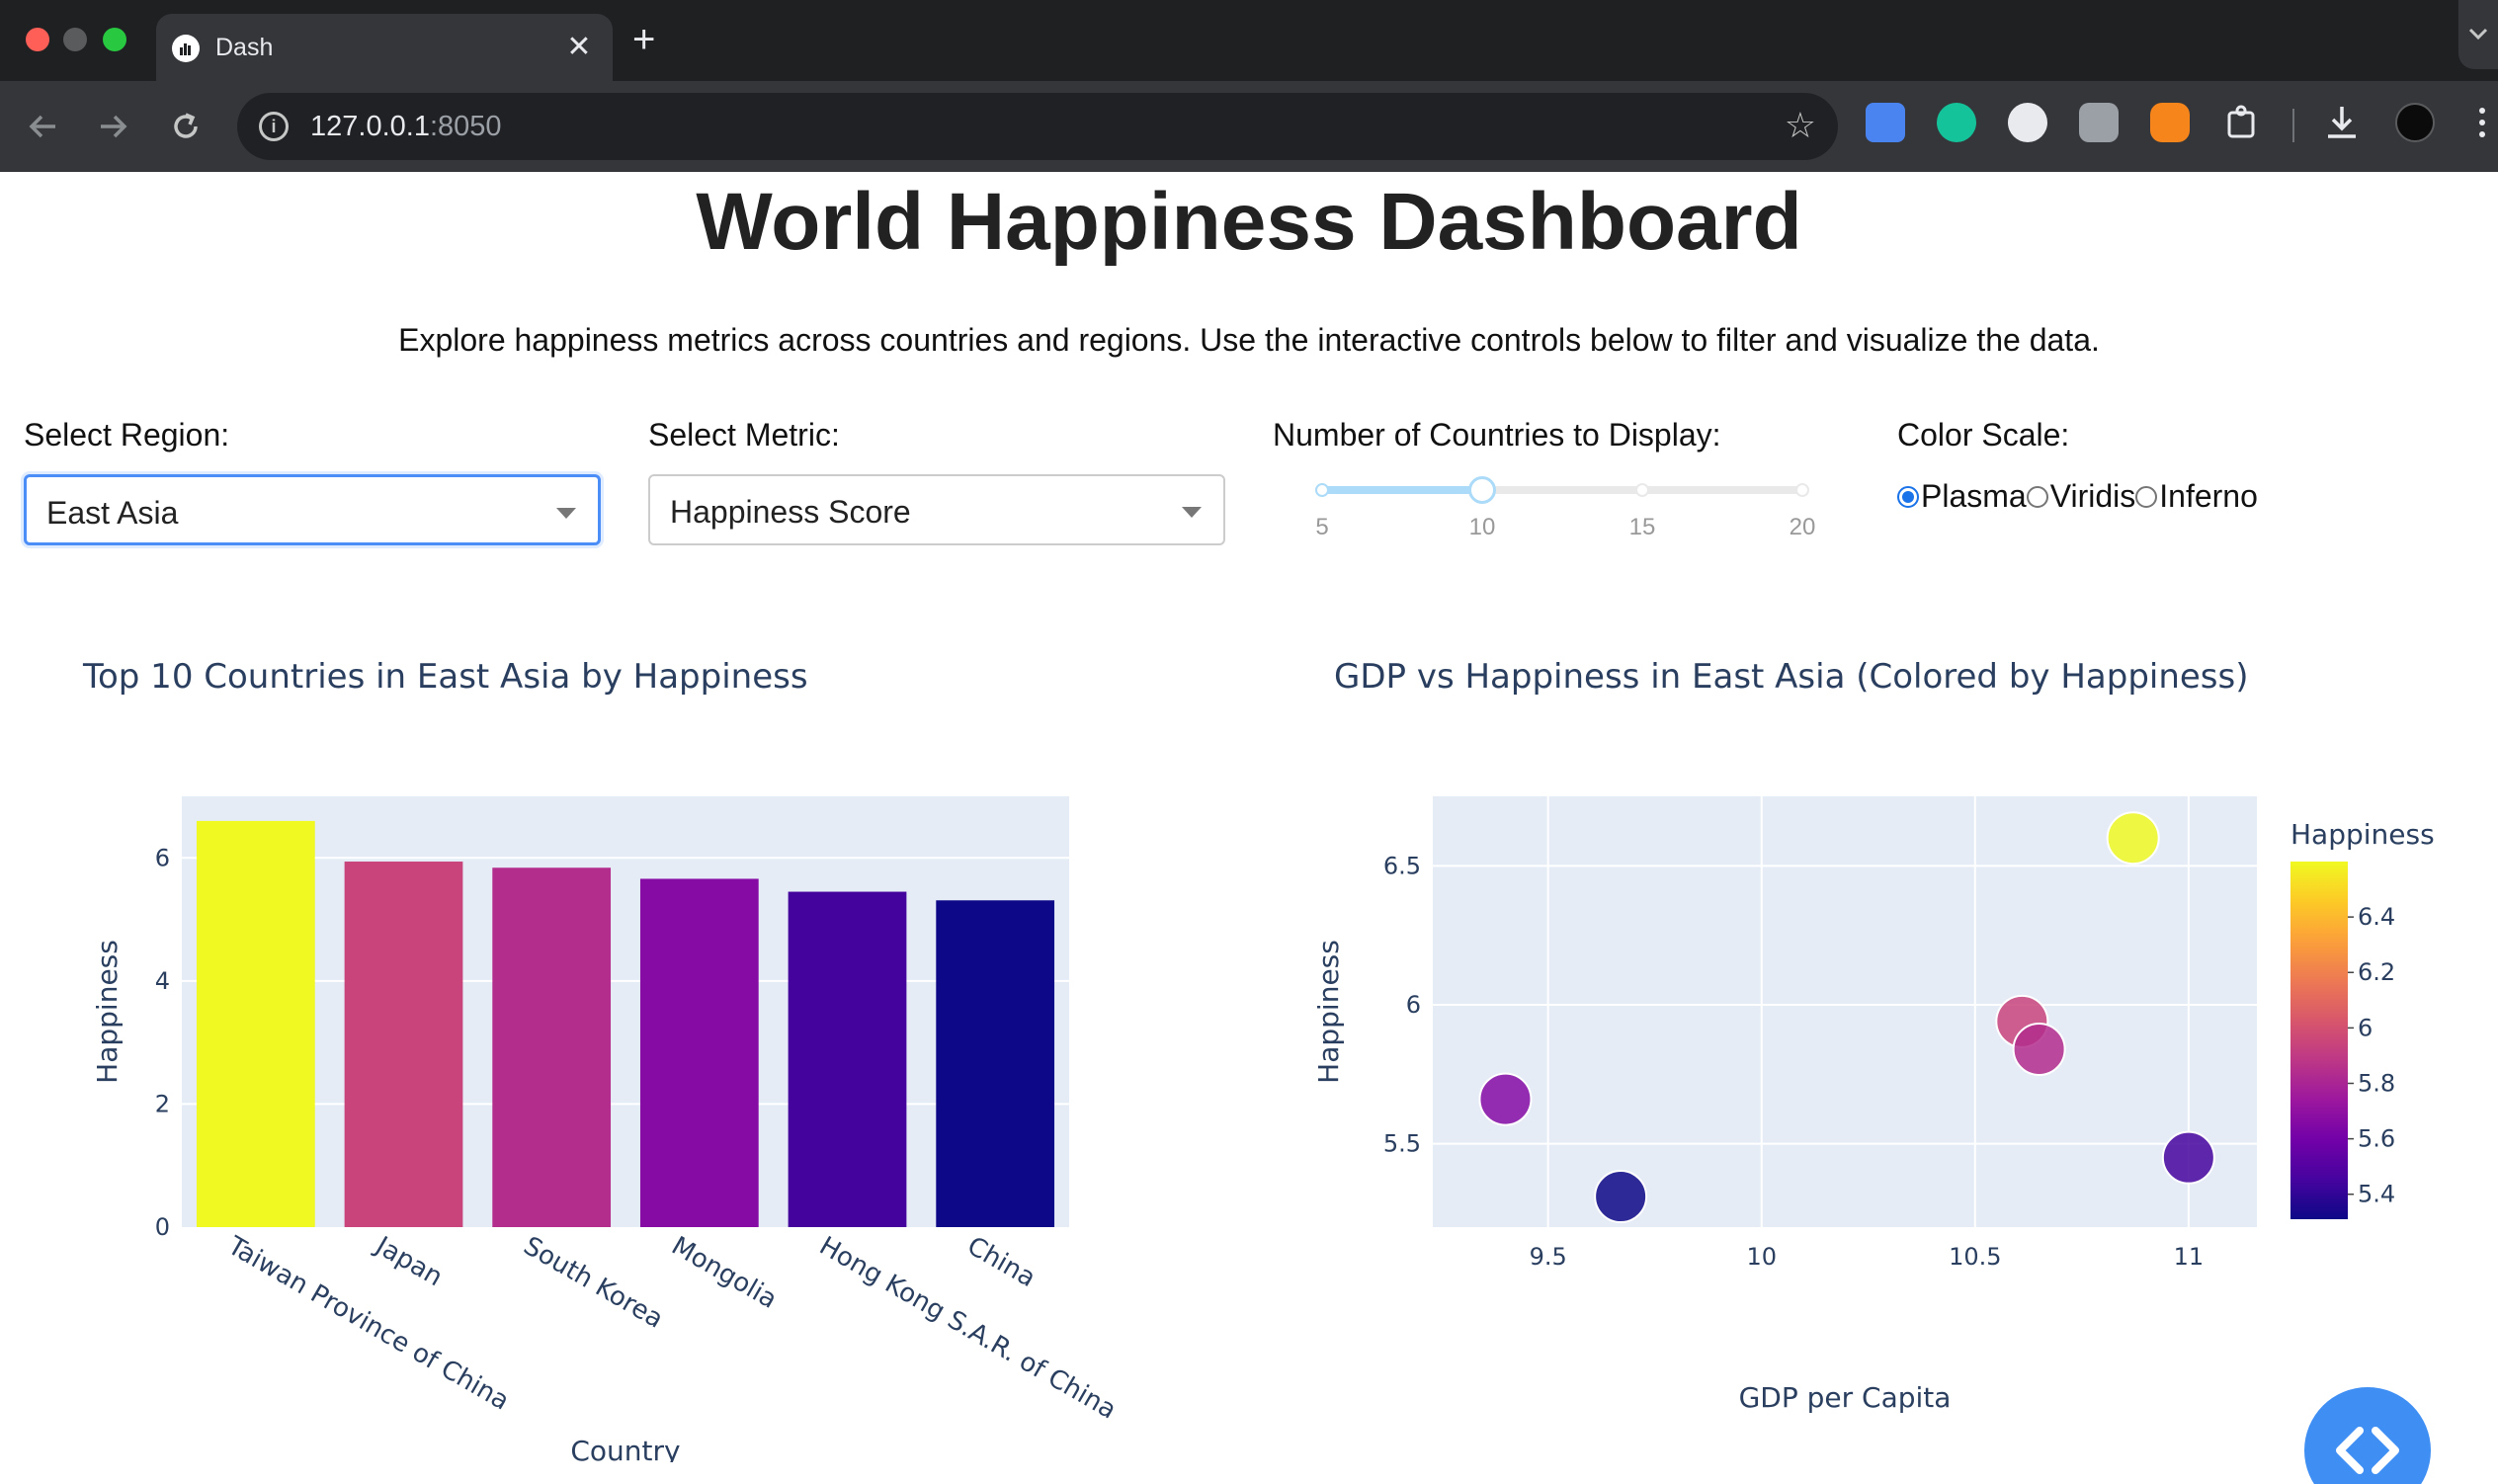 Image resolution: width=2498 pixels, height=1484 pixels. Describe the element at coordinates (406, 127) in the screenshot. I see `url-text: 127.0.0.1:8050` at that location.